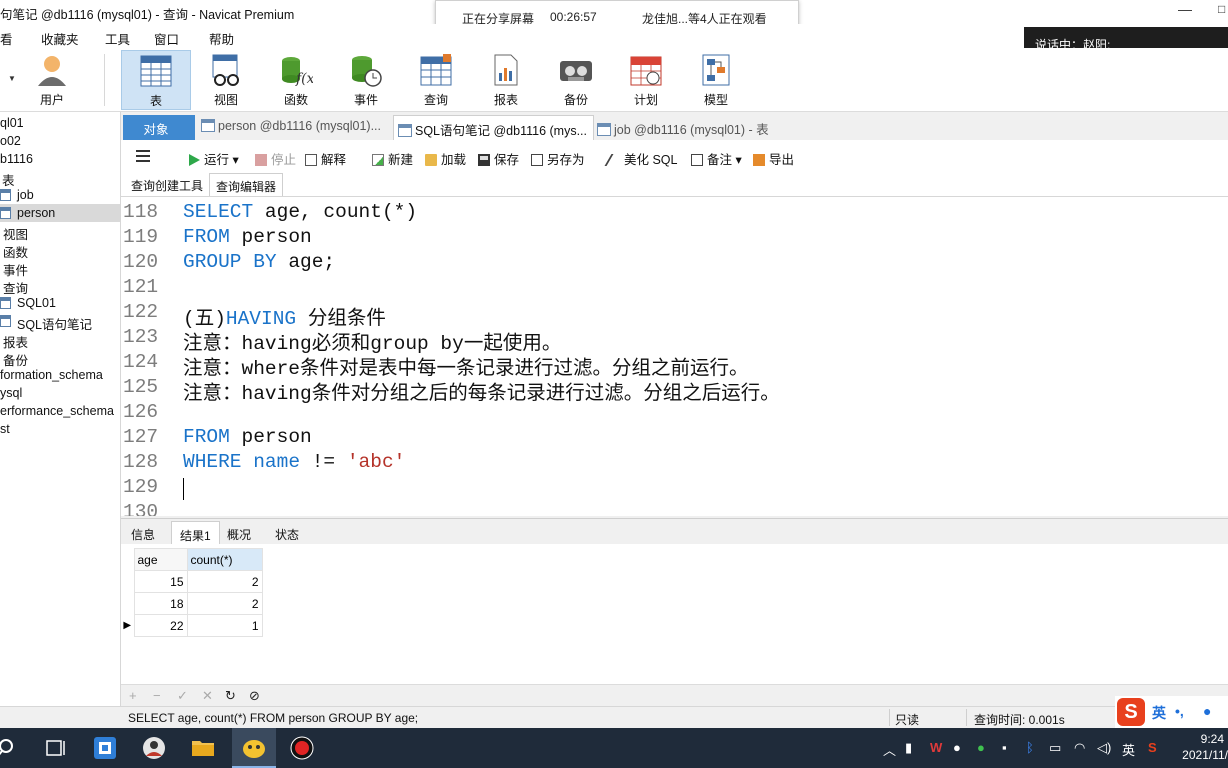  What do you see at coordinates (230, 696) in the screenshot?
I see `refresh-icon: ↻` at bounding box center [230, 696].